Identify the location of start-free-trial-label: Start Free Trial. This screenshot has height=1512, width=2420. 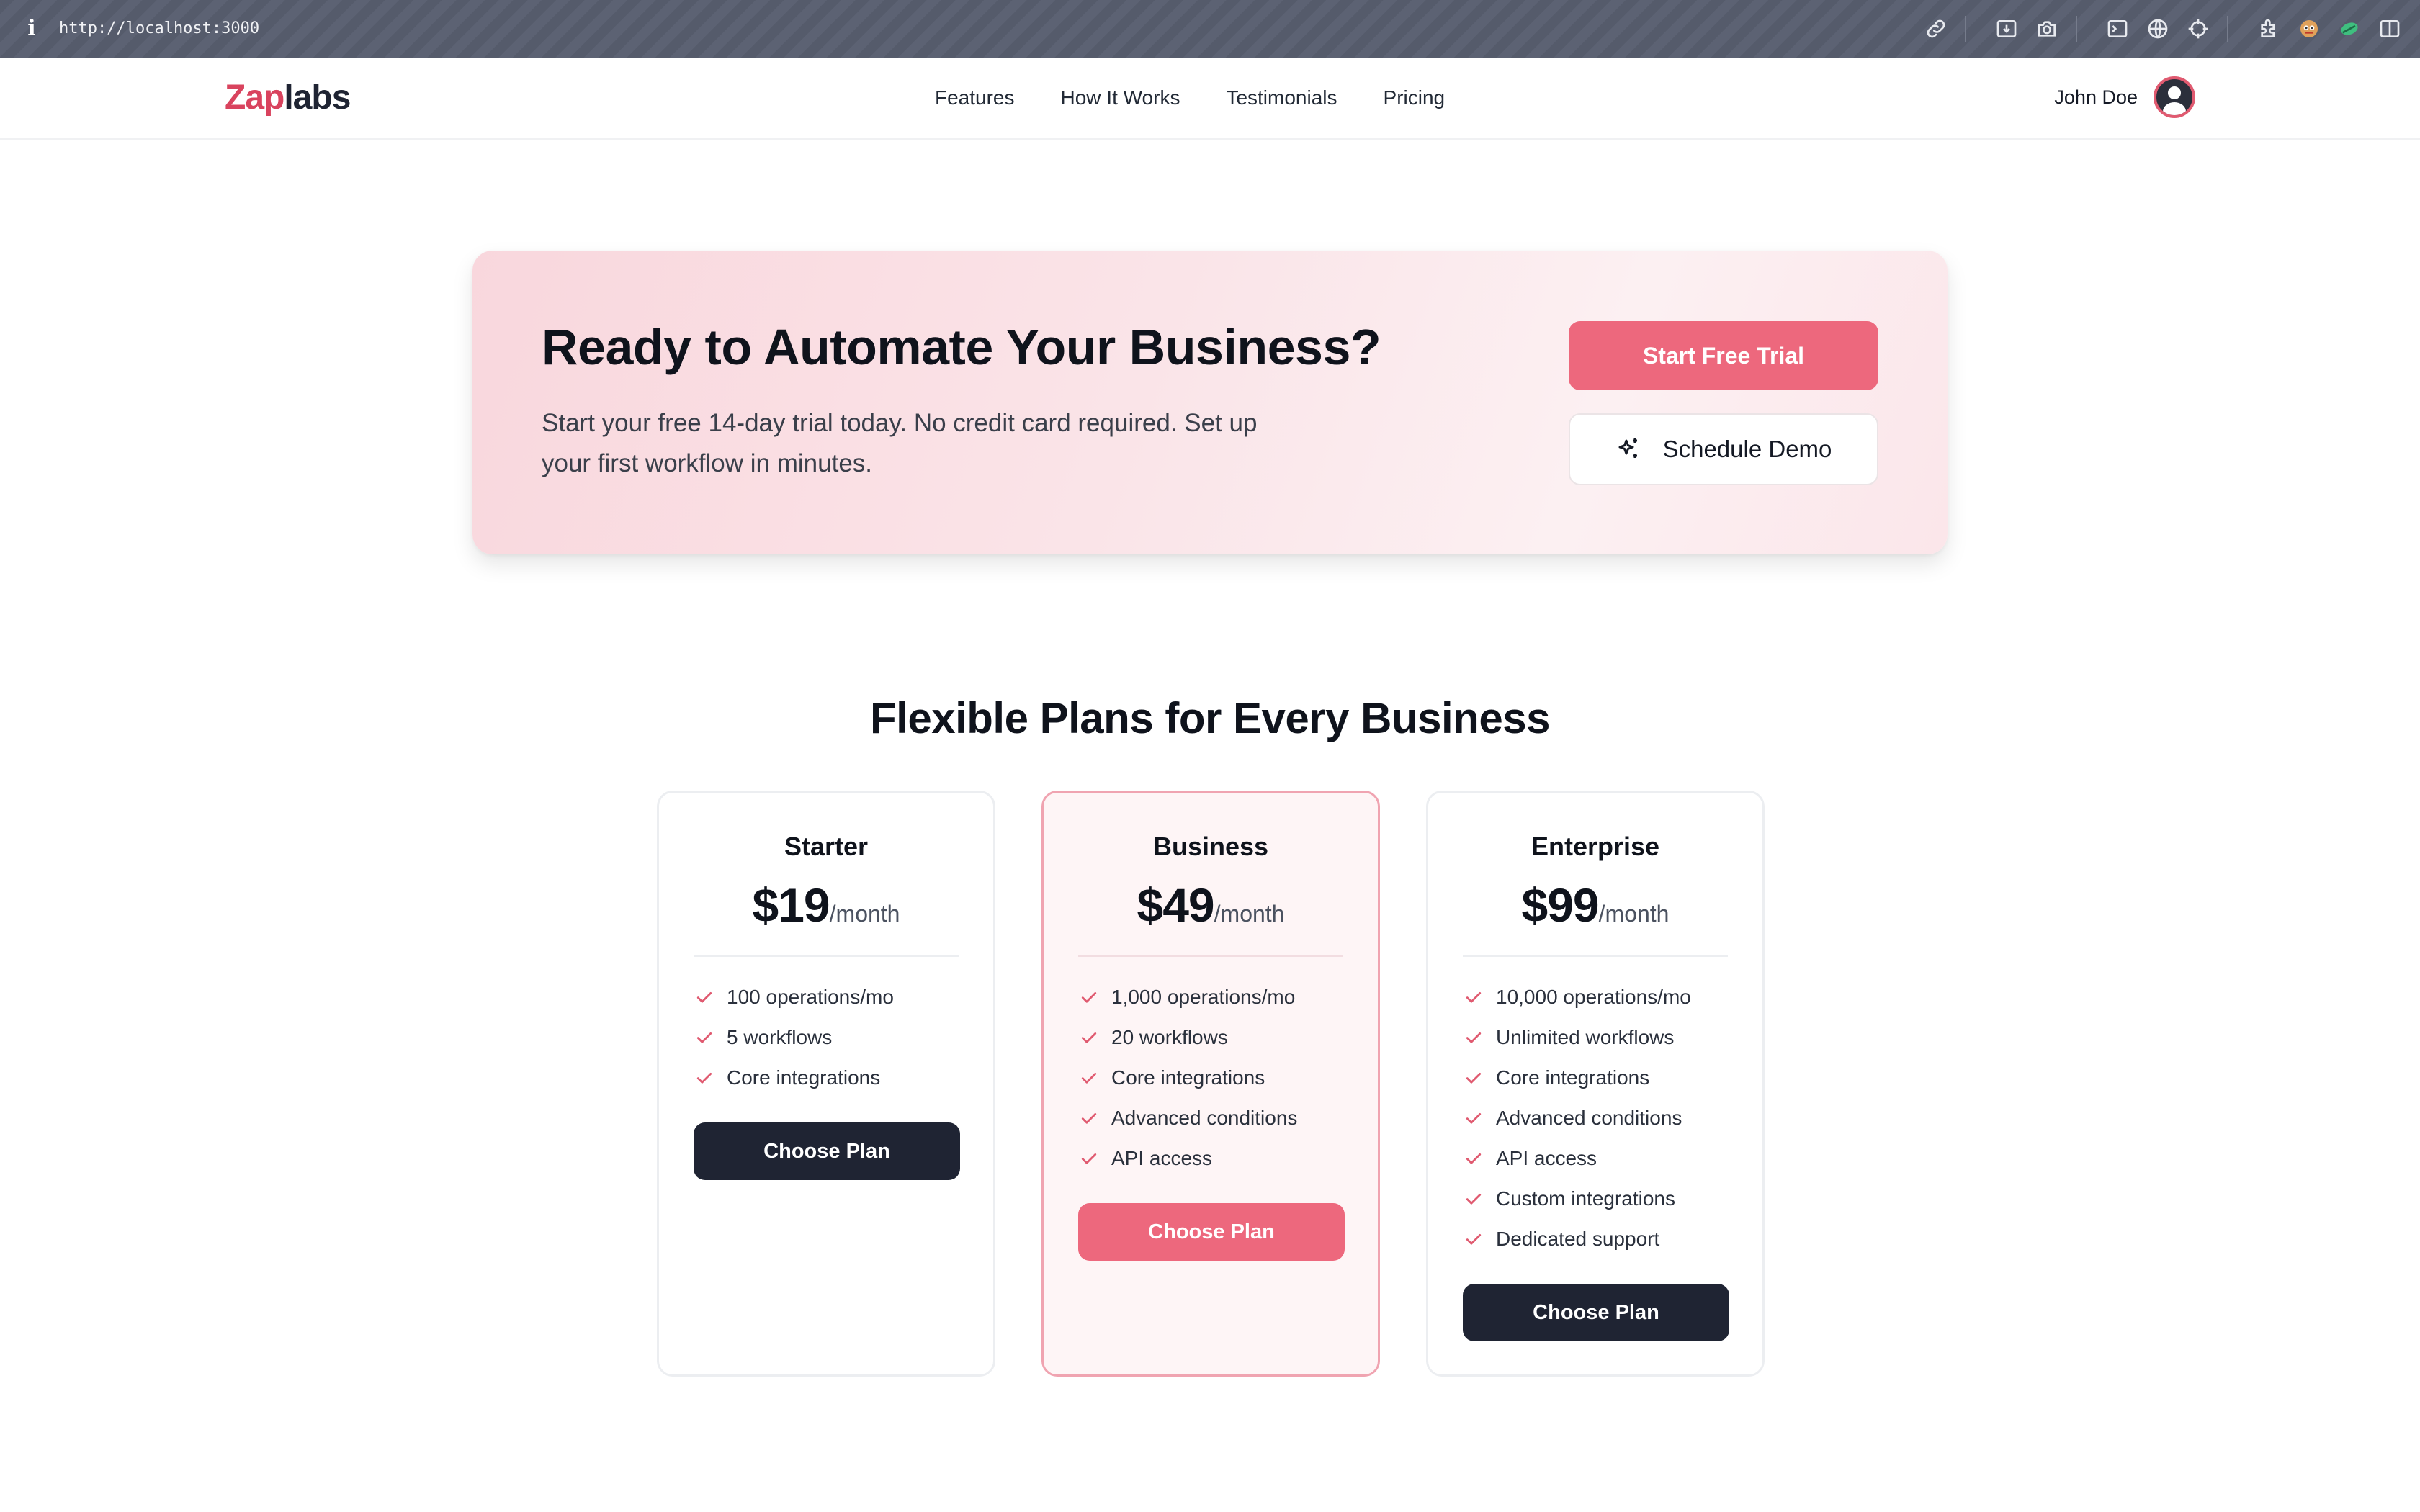
(1723, 355).